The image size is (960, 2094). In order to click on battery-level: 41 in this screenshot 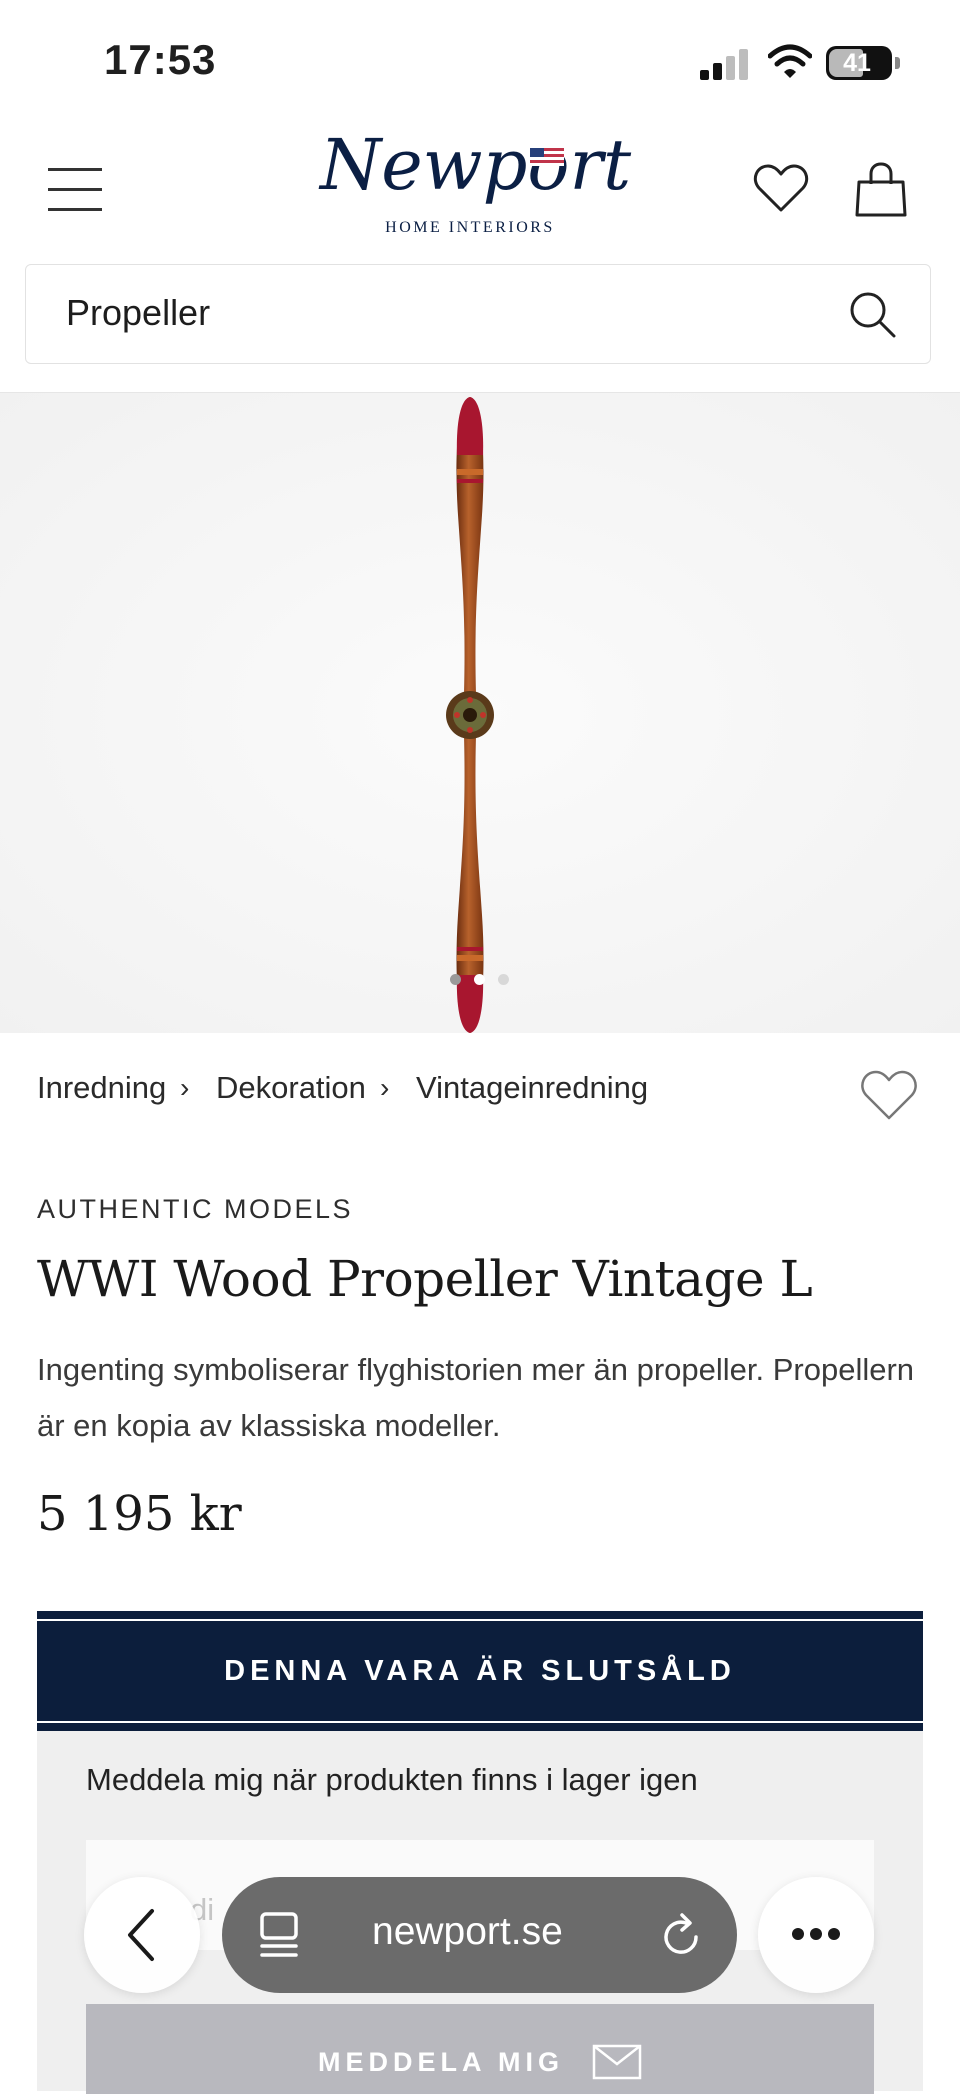, I will do `click(857, 63)`.